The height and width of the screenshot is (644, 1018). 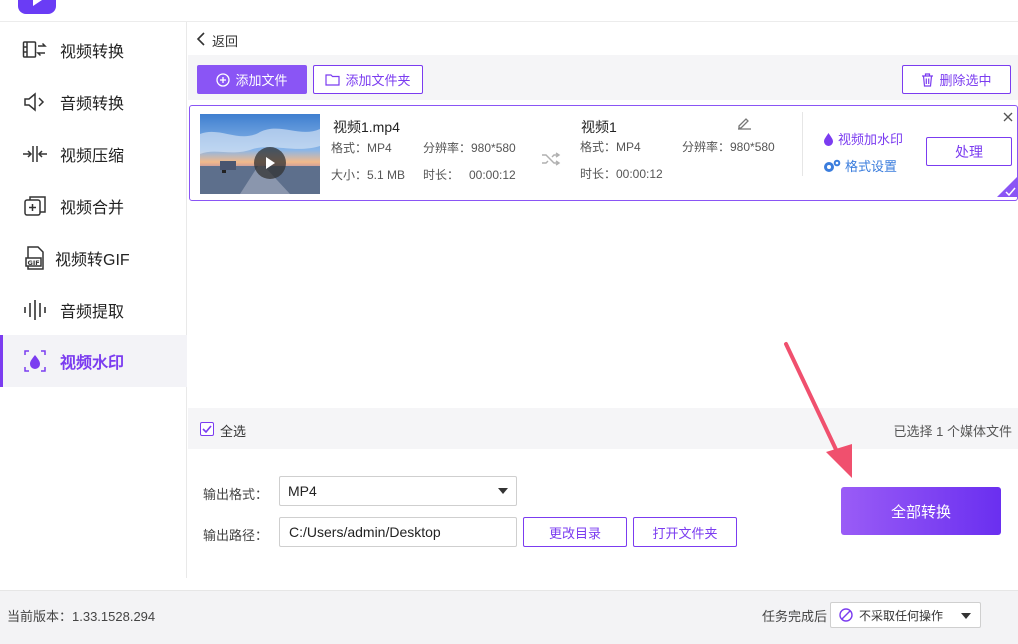 I want to click on format-settings-label: 格式设置, so click(x=871, y=166).